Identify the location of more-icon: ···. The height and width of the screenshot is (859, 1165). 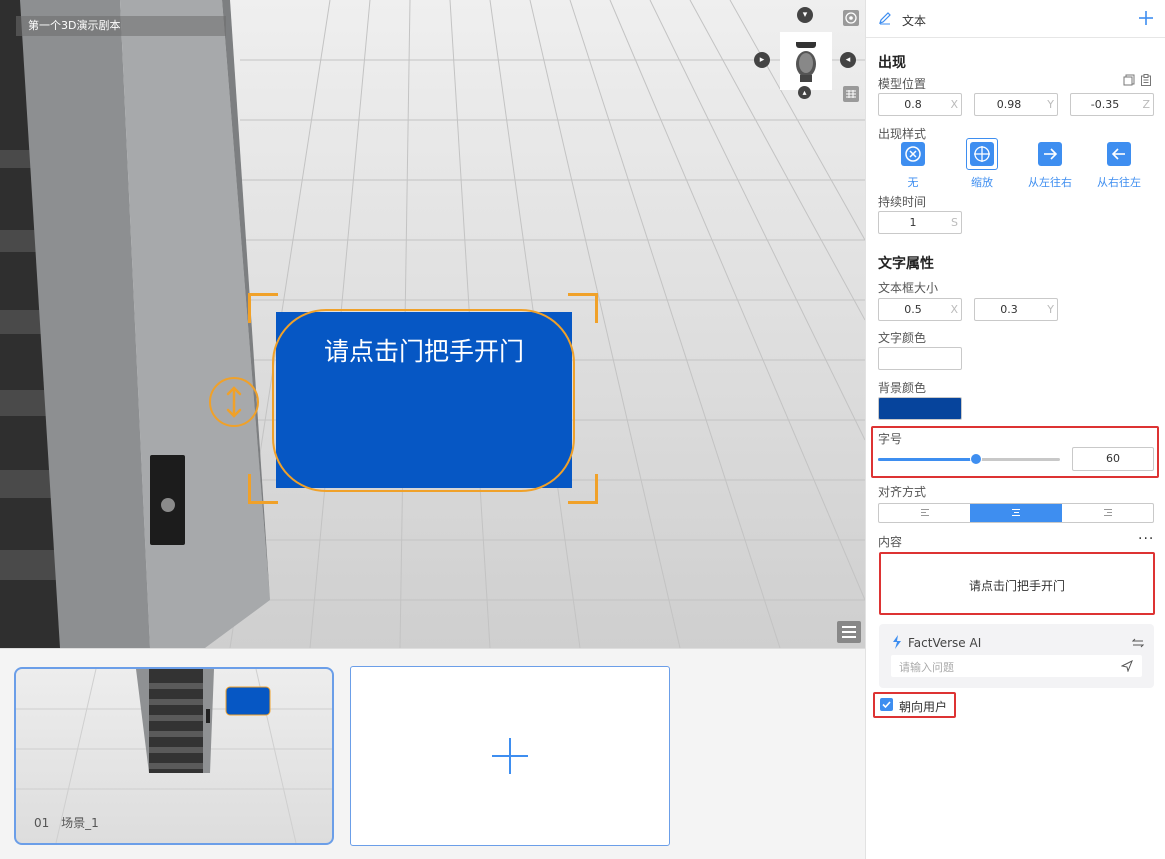
(1146, 539).